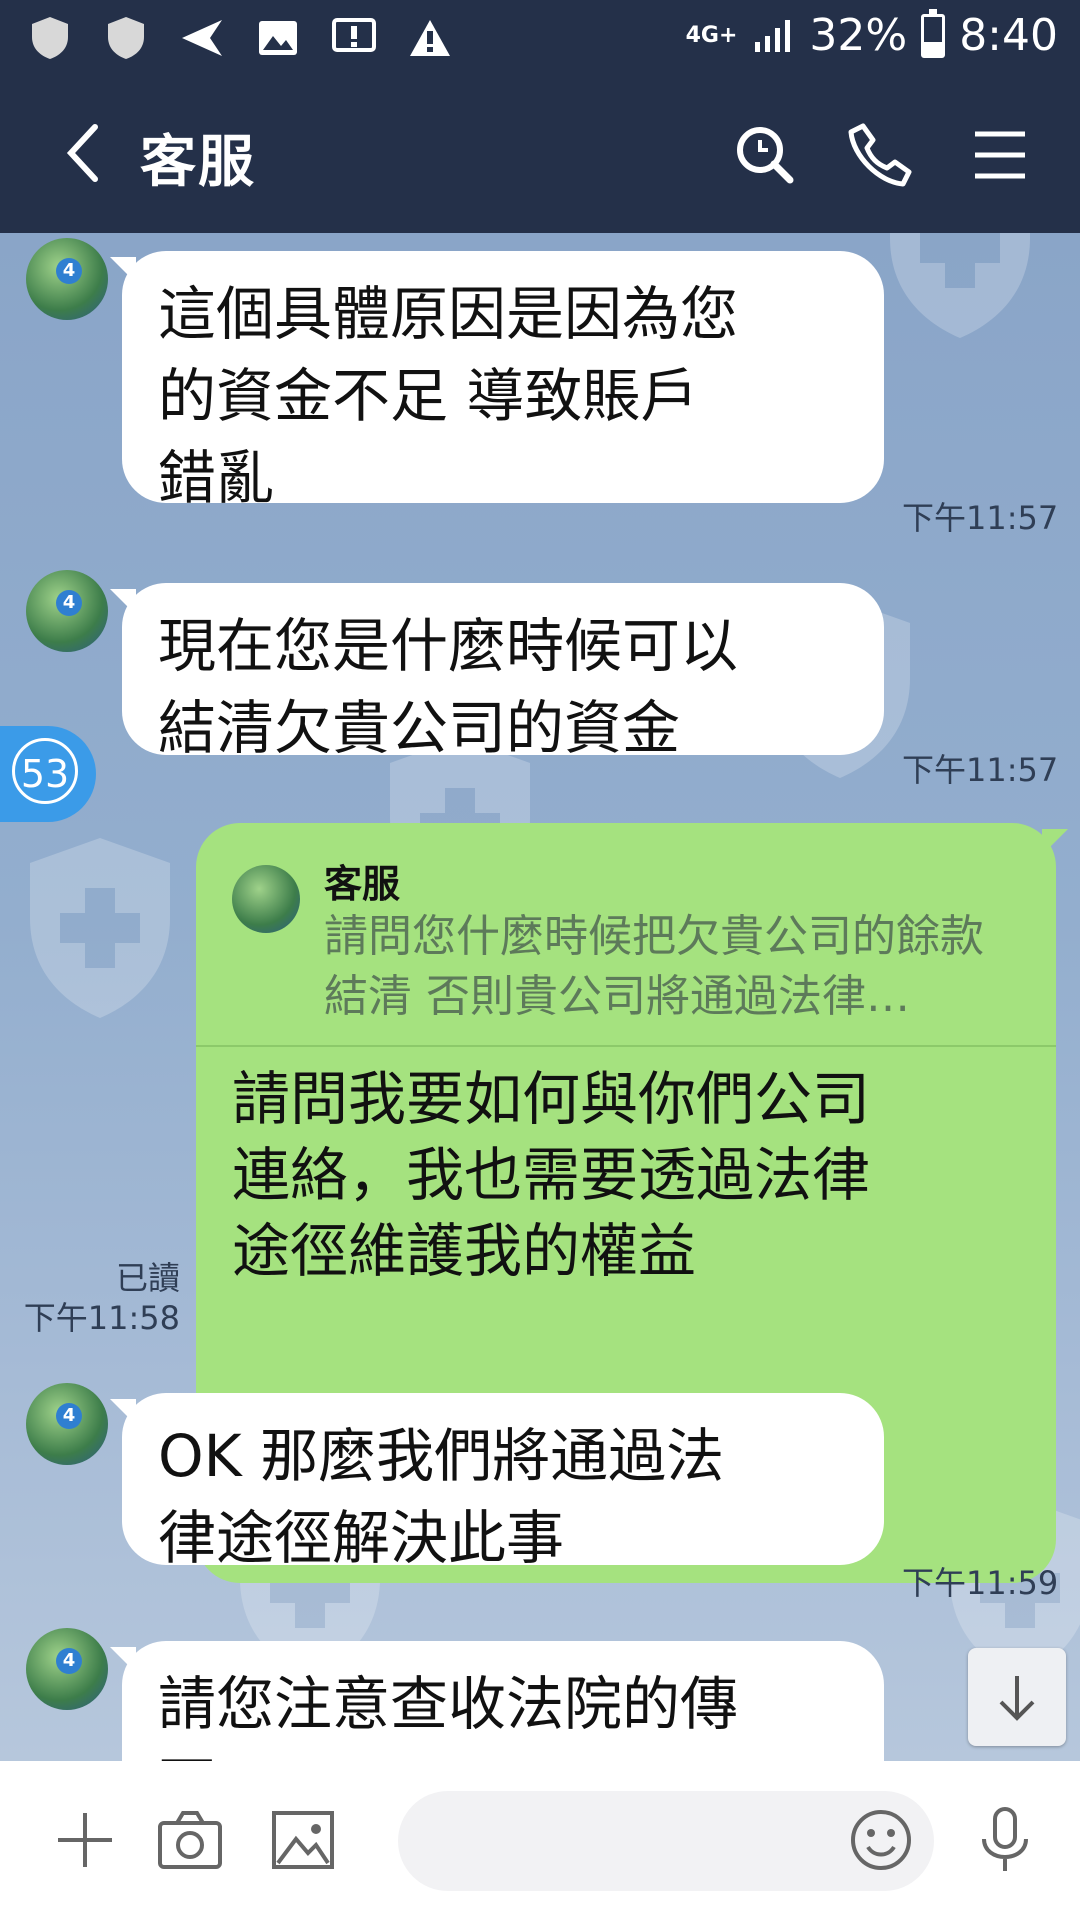  I want to click on scroll-to-bottom-button, so click(1017, 1697).